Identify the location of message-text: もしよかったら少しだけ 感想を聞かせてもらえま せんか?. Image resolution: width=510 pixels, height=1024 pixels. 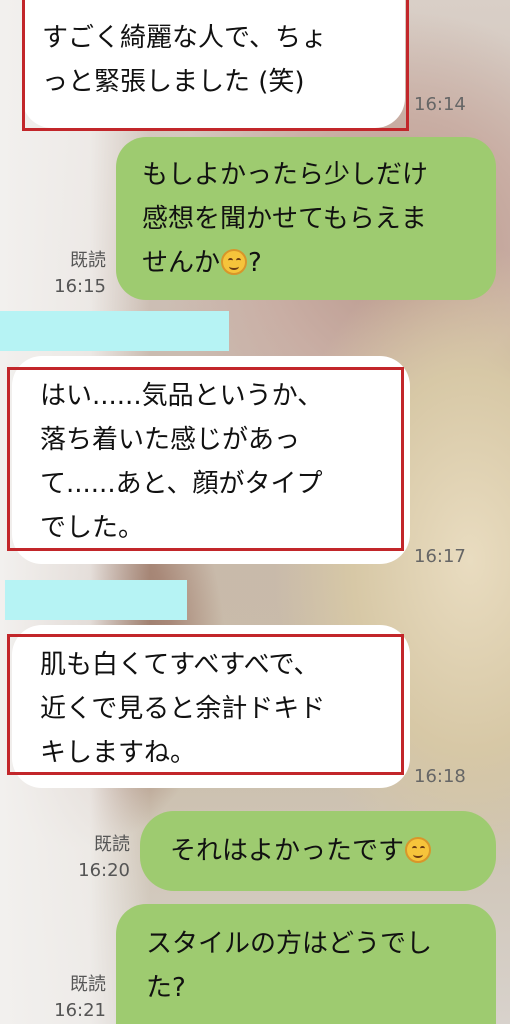
(285, 219).